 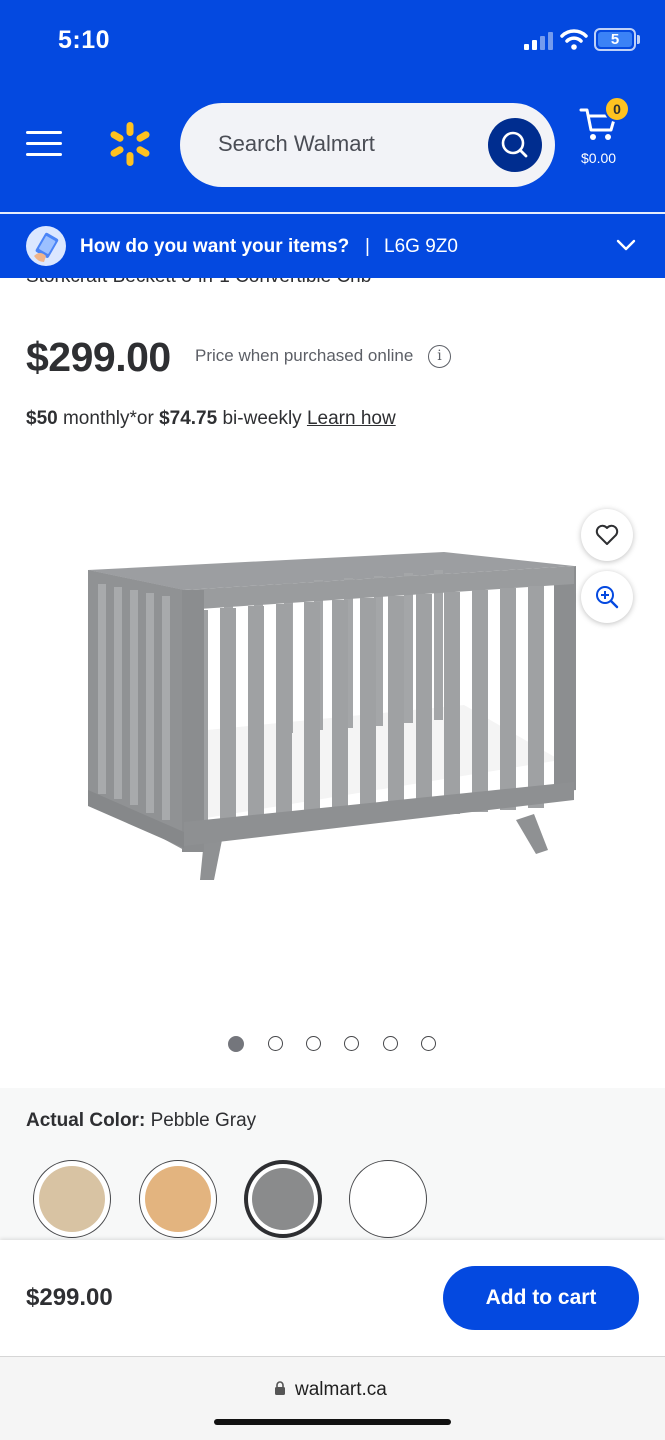 I want to click on search-icon, so click(x=514, y=144).